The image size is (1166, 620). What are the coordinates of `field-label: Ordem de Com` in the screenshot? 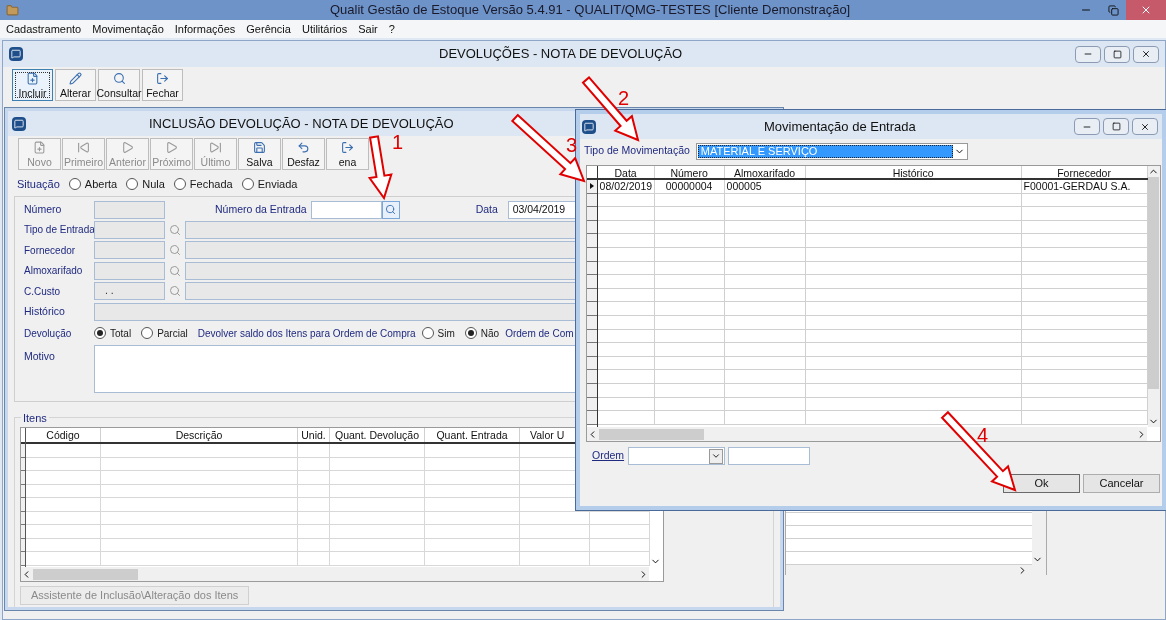 It's located at (539, 333).